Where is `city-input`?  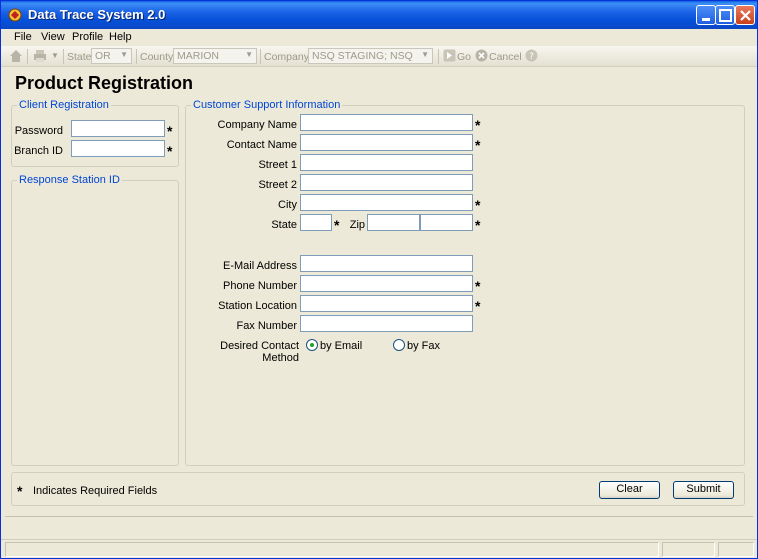
city-input is located at coordinates (386, 202).